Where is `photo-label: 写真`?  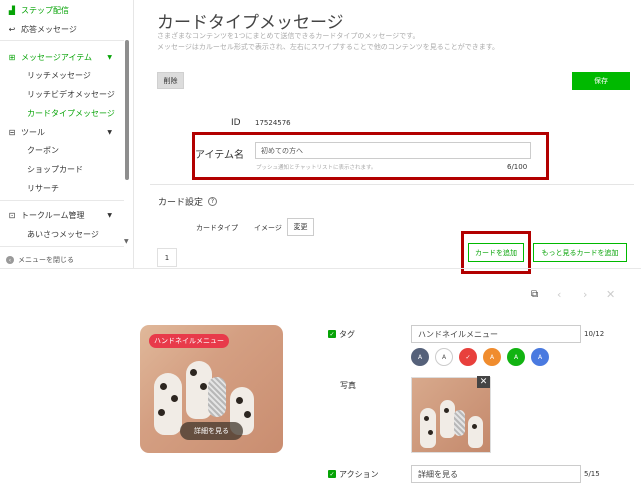 photo-label: 写真 is located at coordinates (348, 385).